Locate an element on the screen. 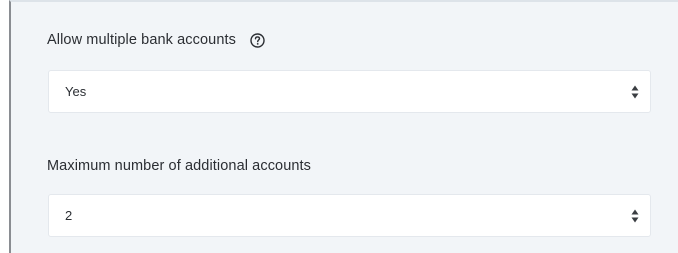 The image size is (678, 253). select-value: Yes is located at coordinates (76, 91).